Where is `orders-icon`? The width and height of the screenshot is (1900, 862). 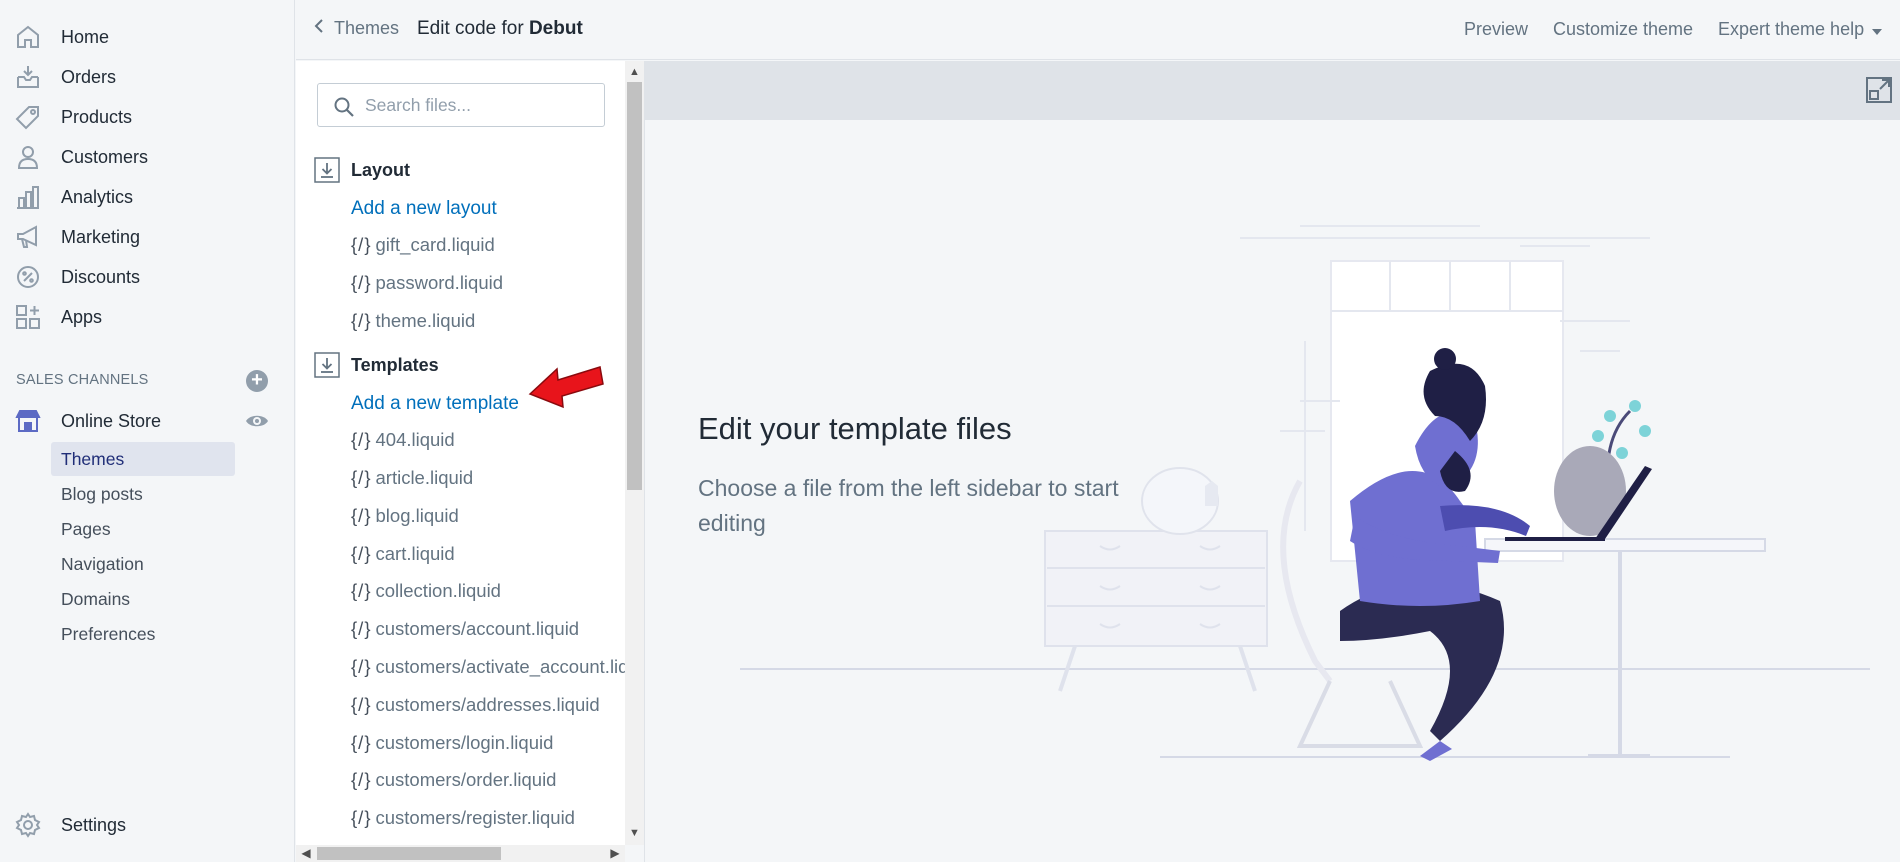
orders-icon is located at coordinates (28, 77).